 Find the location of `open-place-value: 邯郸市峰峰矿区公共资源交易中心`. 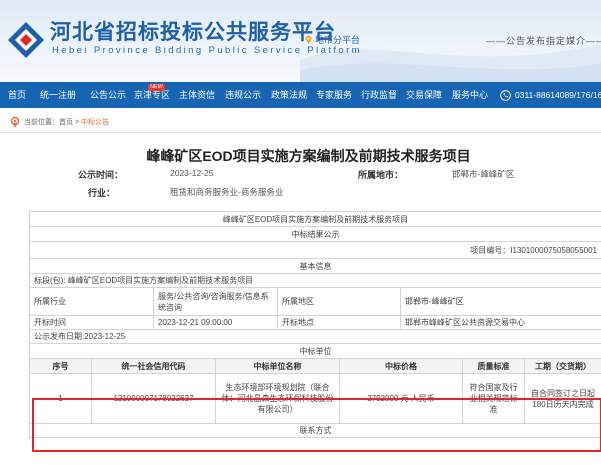

open-place-value: 邯郸市峰峰矿区公共资源交易中心 is located at coordinates (500, 322).